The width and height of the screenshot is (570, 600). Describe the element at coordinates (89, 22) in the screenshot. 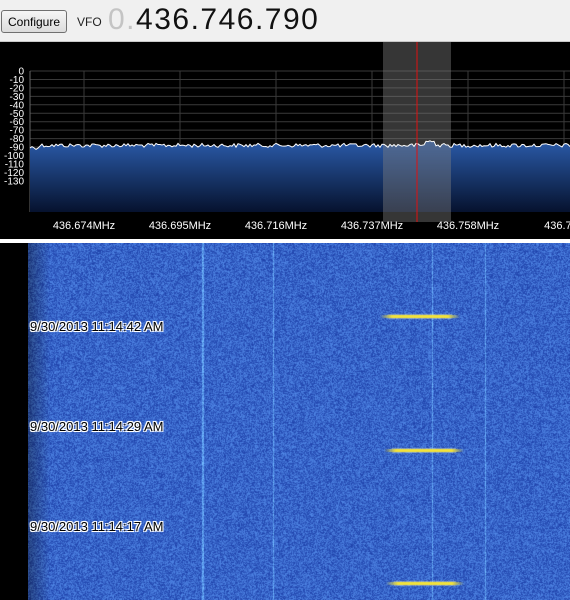

I see `vfo-label: VFO` at that location.